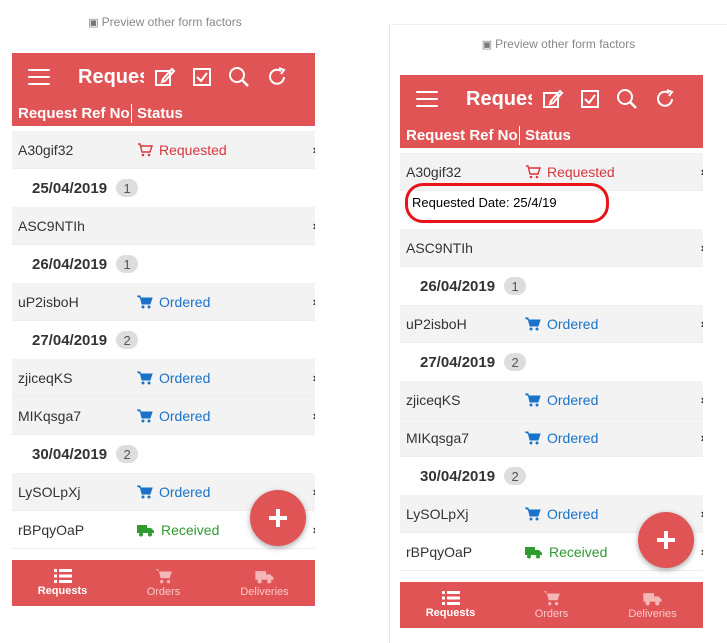  Describe the element at coordinates (437, 513) in the screenshot. I see `ref-cell: LySOLpXj` at that location.